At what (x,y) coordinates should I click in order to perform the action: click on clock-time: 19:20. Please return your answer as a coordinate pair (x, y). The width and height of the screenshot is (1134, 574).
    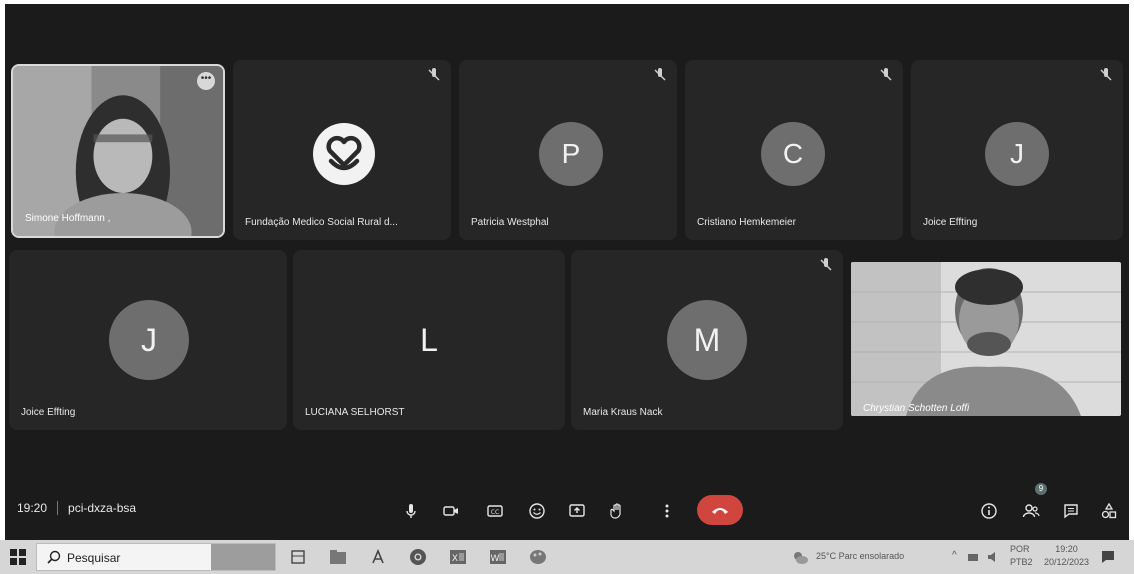
    Looking at the image, I should click on (1066, 549).